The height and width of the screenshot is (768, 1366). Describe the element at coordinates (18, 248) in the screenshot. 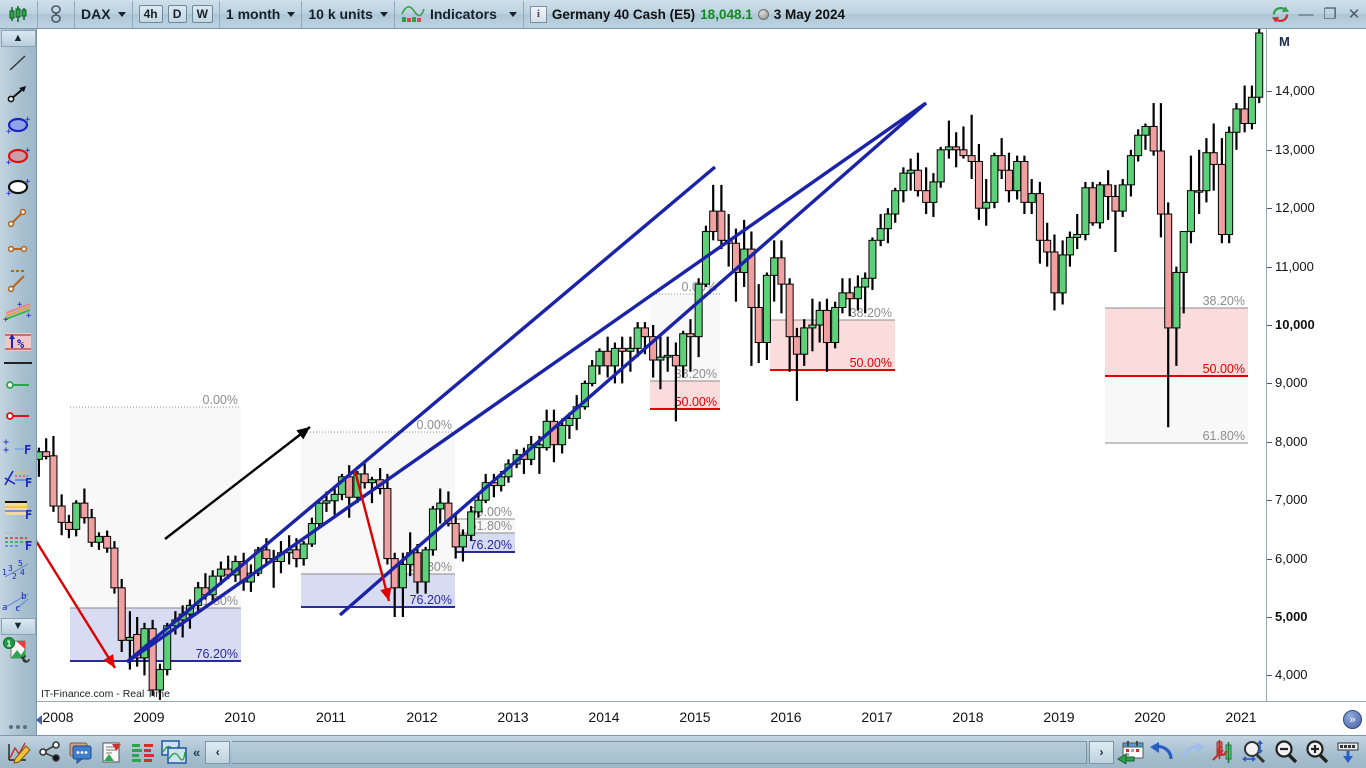

I see `tool-double-node` at that location.